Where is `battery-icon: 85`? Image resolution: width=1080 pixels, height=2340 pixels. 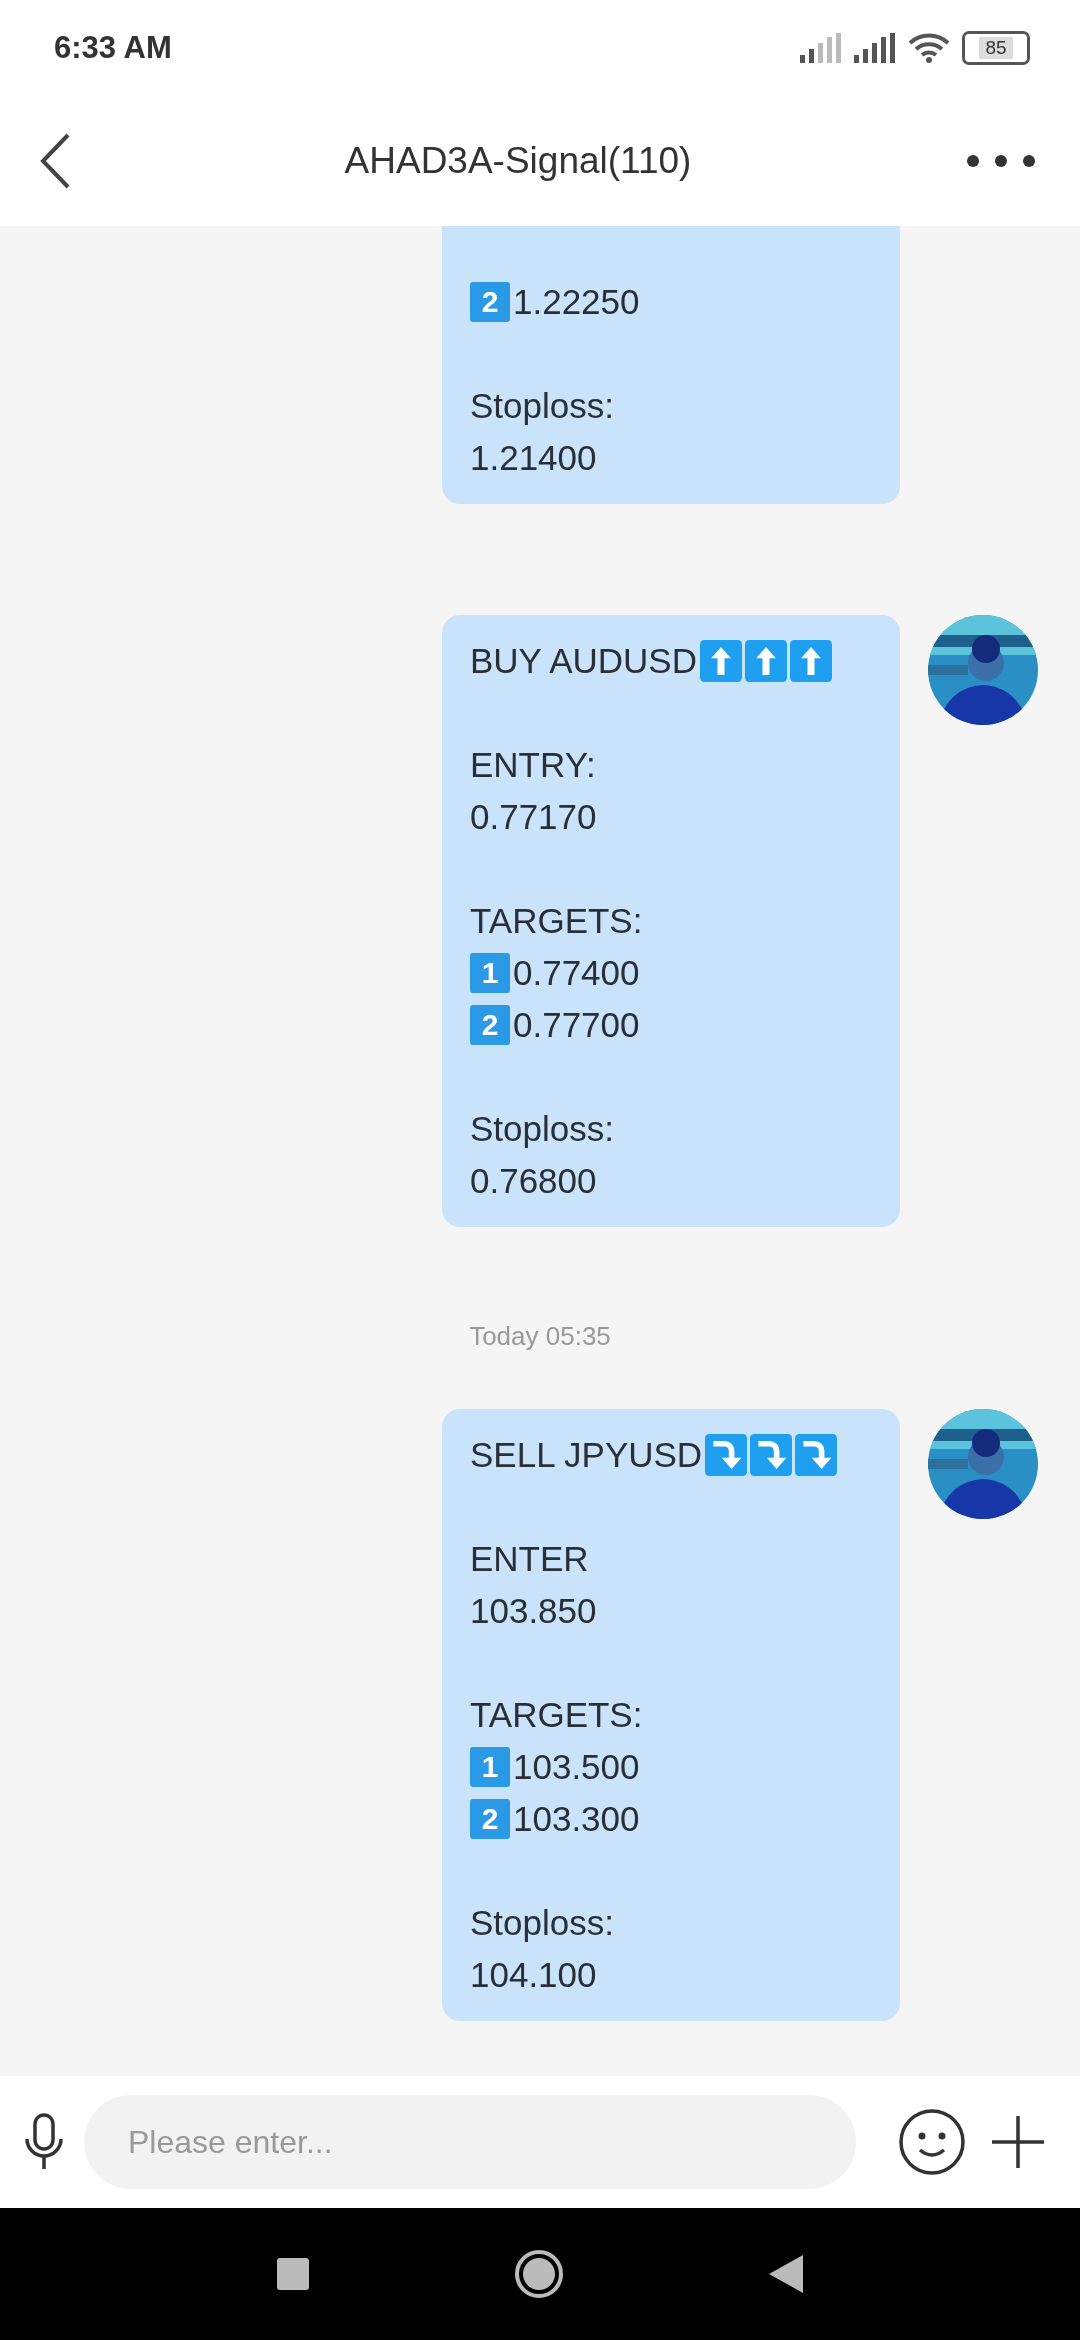 battery-icon: 85 is located at coordinates (996, 48).